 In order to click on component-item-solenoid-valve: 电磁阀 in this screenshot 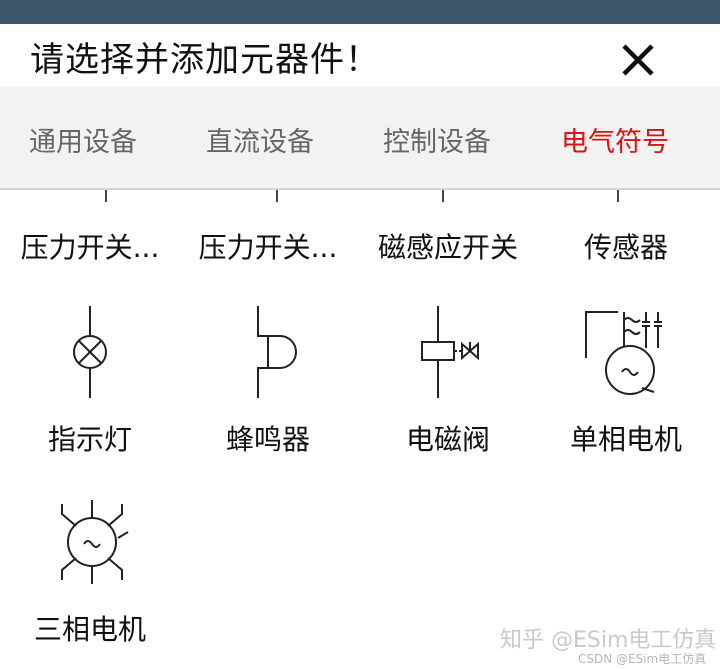, I will do `click(448, 380)`.